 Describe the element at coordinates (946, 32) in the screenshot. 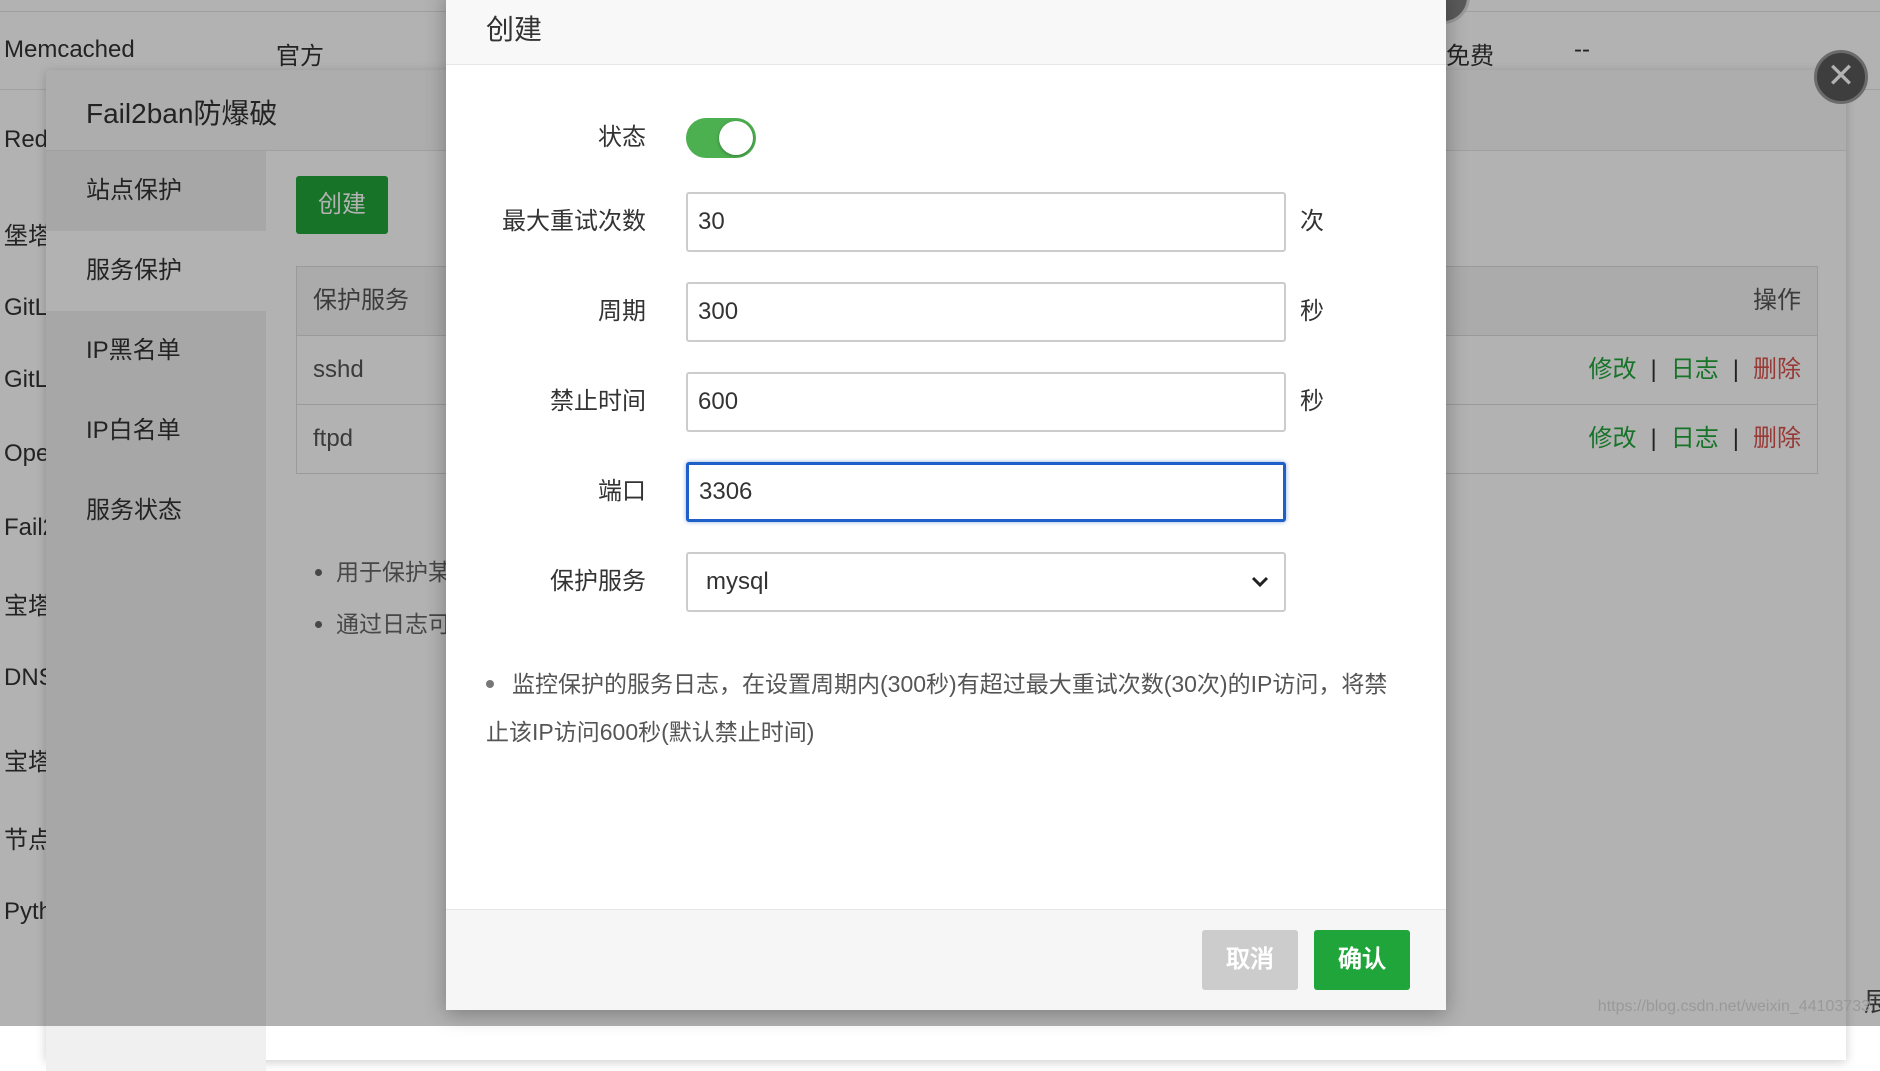

I see `dialog-header: 创建` at that location.